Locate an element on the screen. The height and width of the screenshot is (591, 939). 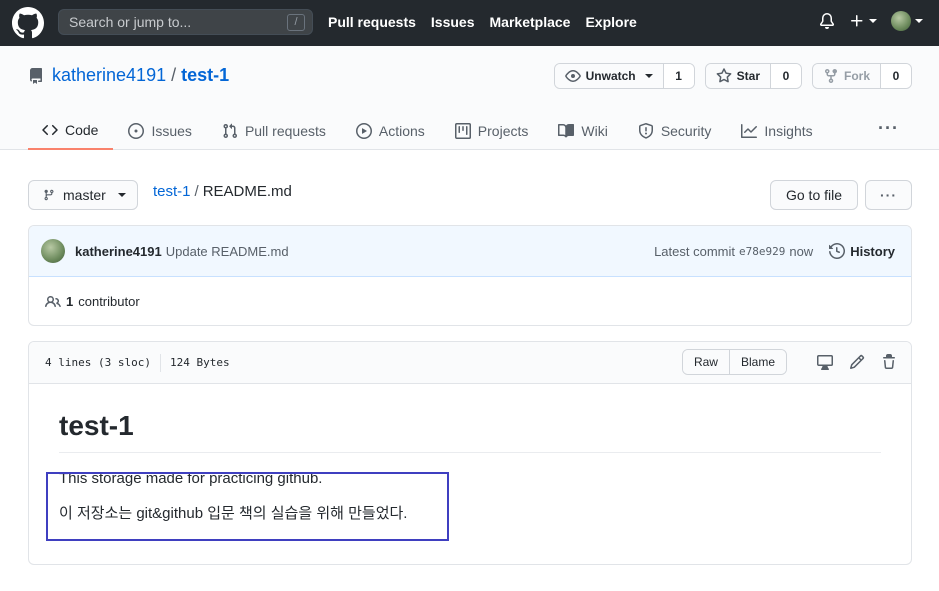
raw-blame-group: Raw Blame is located at coordinates (734, 362).